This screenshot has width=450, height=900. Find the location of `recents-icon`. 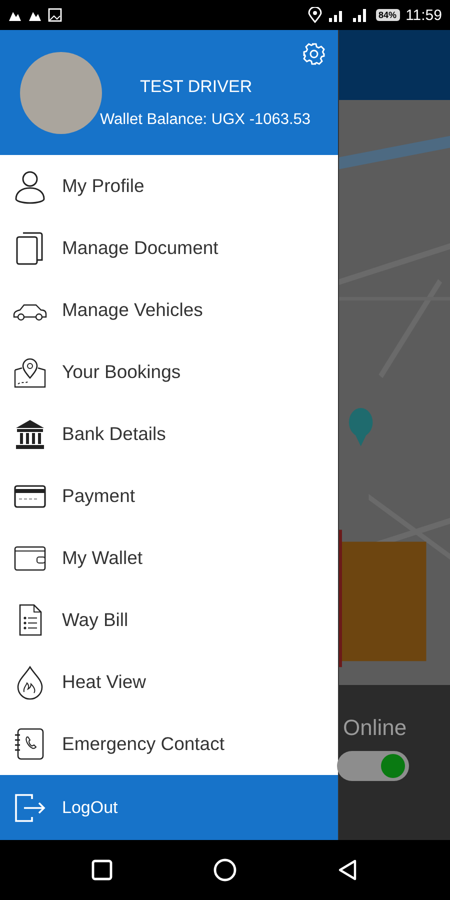

recents-icon is located at coordinates (102, 870).